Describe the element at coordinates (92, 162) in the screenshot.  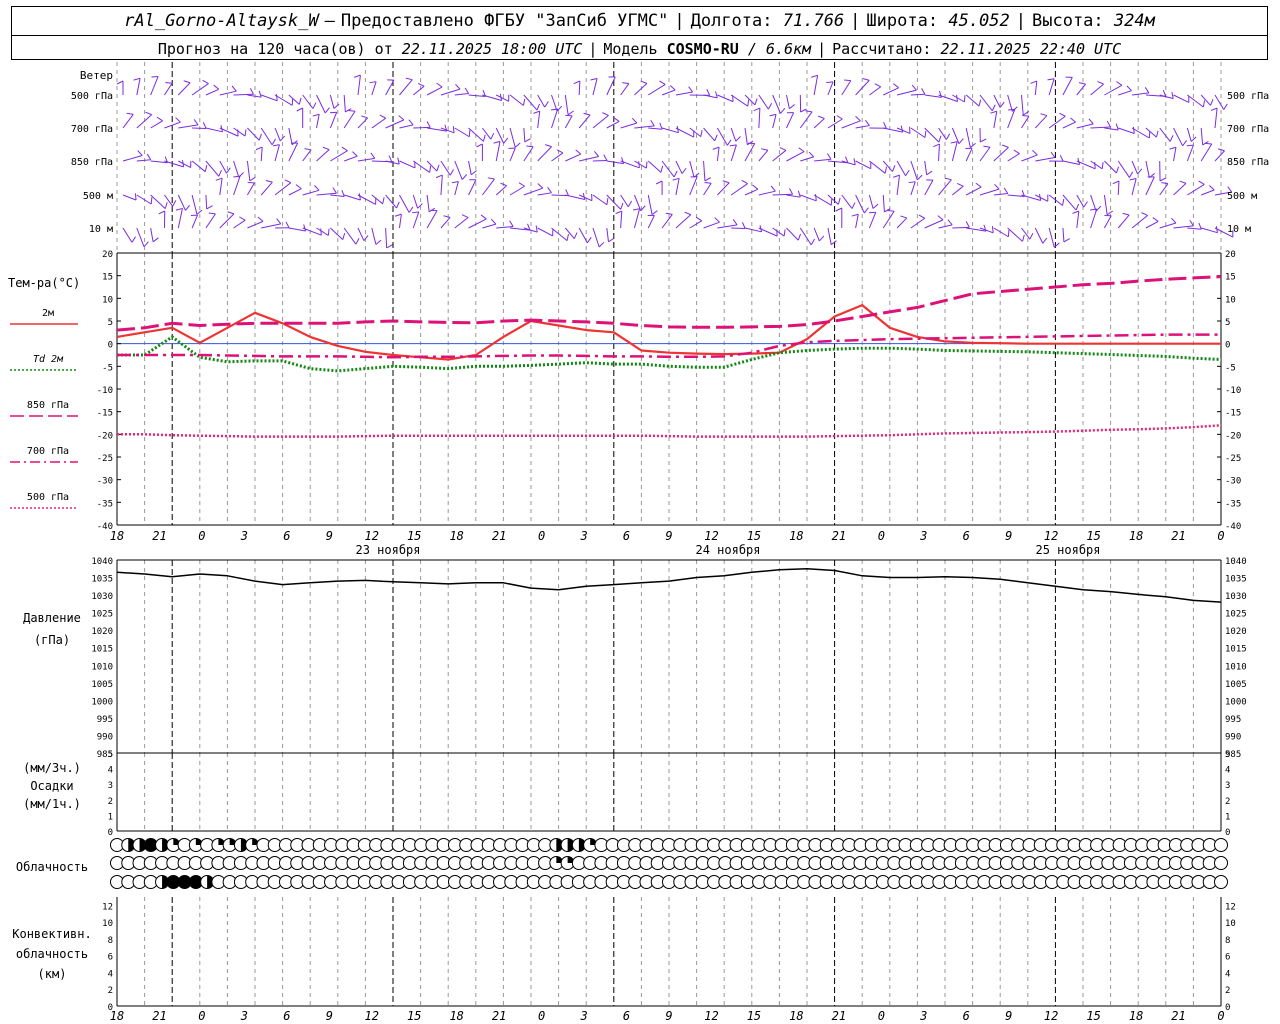
I see `wind-level-label: 850 гПа` at that location.